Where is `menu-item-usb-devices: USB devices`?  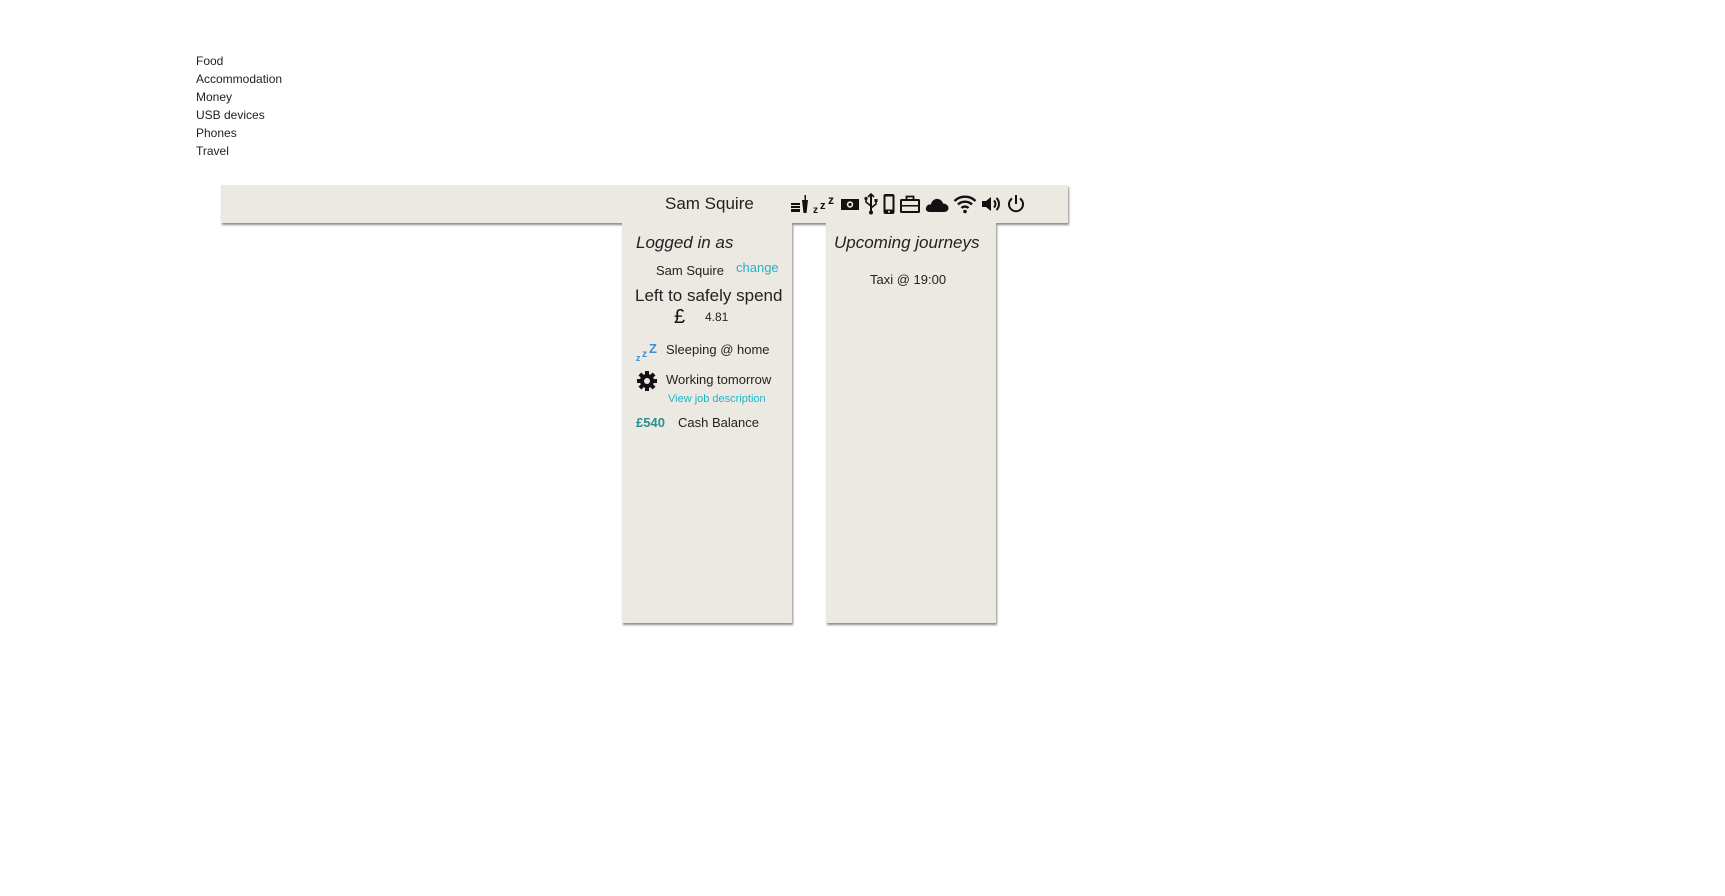 menu-item-usb-devices: USB devices is located at coordinates (239, 115).